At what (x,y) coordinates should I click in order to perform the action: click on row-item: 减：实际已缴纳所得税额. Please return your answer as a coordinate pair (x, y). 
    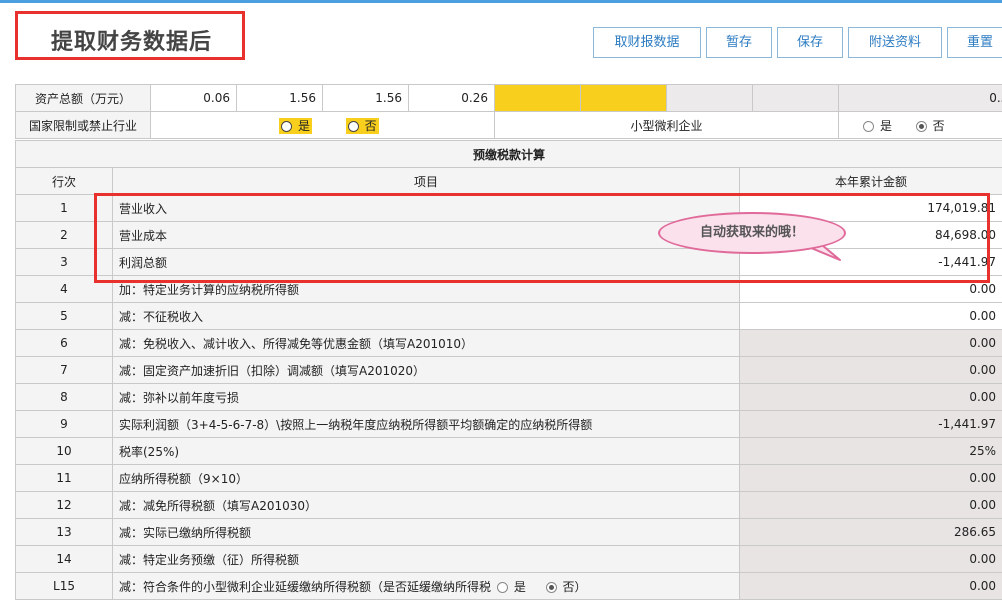
    Looking at the image, I should click on (426, 532).